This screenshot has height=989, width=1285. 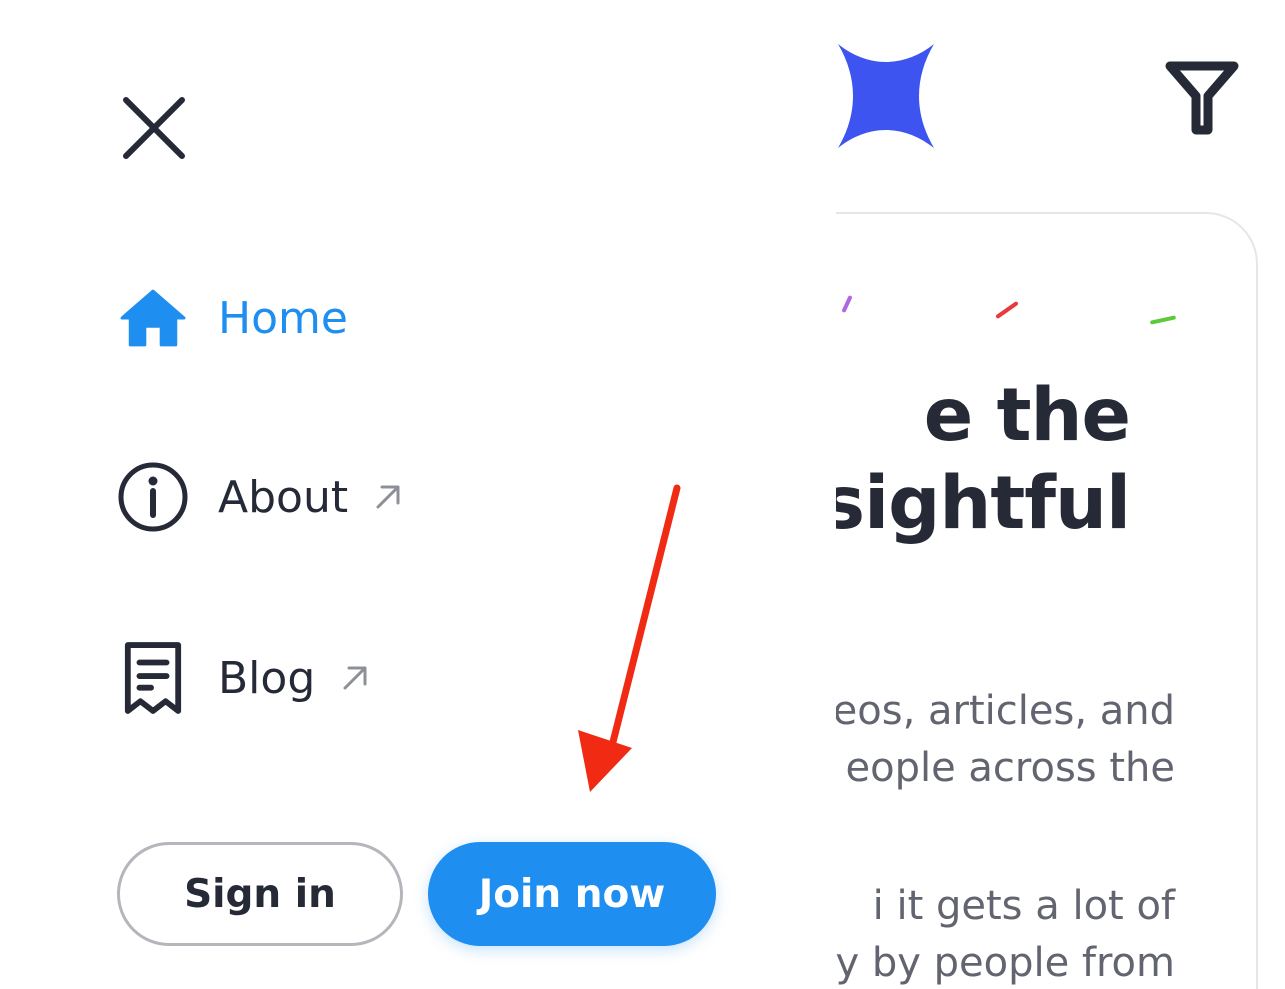 What do you see at coordinates (153, 497) in the screenshot?
I see `info-icon` at bounding box center [153, 497].